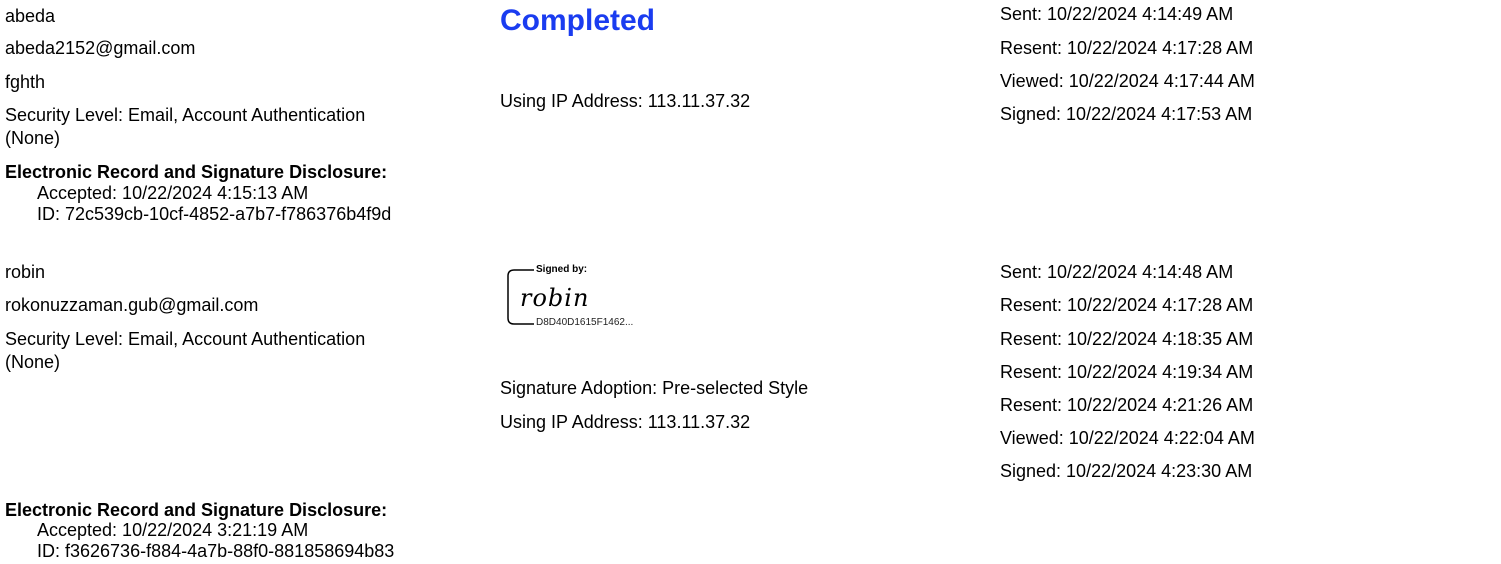 The width and height of the screenshot is (1501, 564). Describe the element at coordinates (214, 214) in the screenshot. I see `signer-1-disclosure-id: ID: 72c539cb-10cf-4852-a7b7-f786376b4f9d` at that location.